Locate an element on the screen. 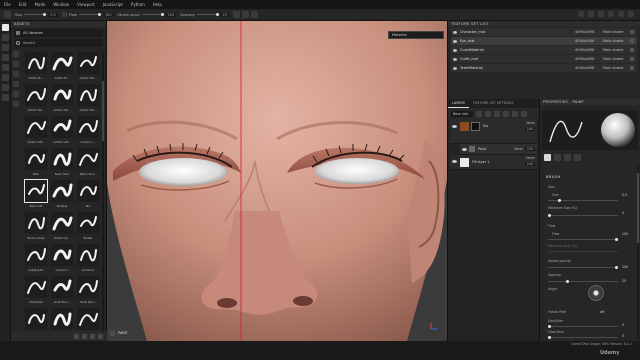 This screenshot has width=640, height=360. eraser-tool-icon is located at coordinates (5, 37).